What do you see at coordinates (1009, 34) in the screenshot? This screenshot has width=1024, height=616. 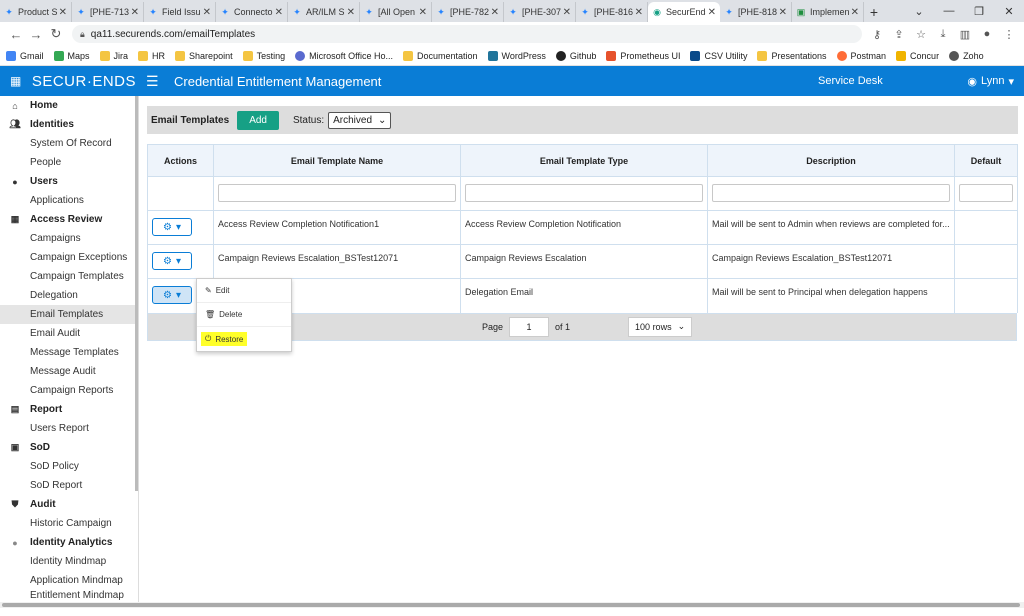 I see `menu-icon: ⋮` at bounding box center [1009, 34].